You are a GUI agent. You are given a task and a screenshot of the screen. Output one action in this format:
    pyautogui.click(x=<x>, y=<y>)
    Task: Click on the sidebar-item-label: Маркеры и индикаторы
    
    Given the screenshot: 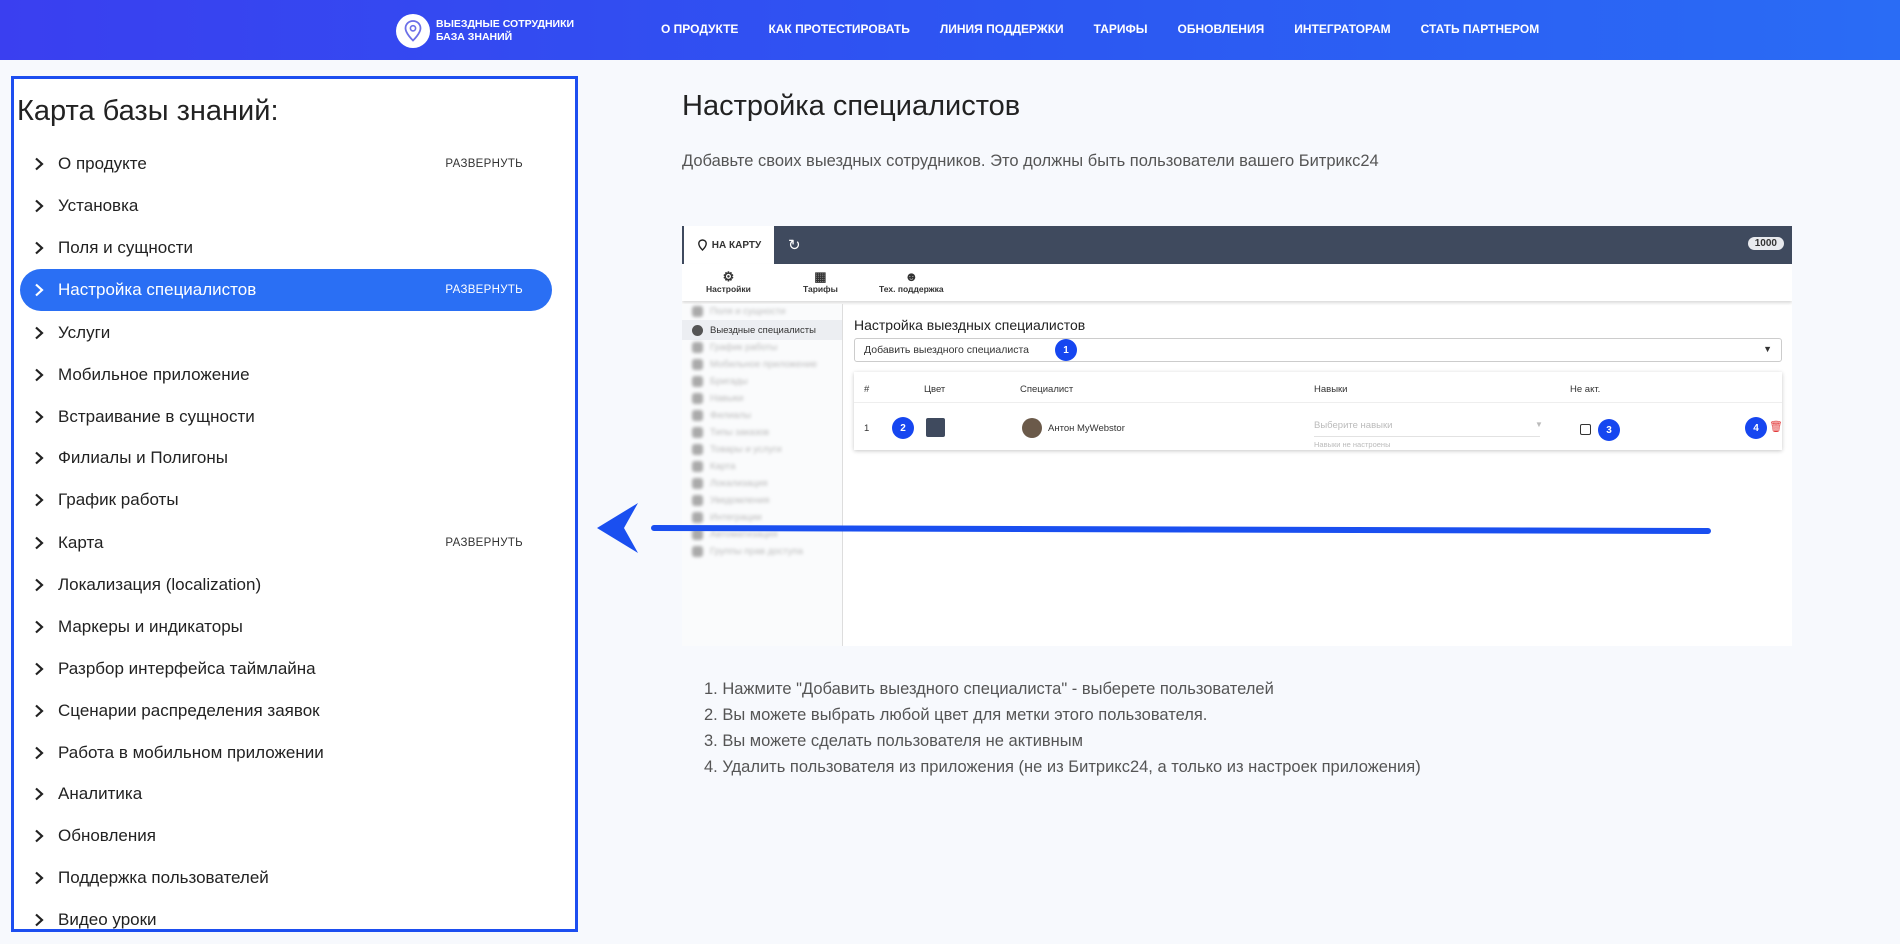 What is the action you would take?
    pyautogui.click(x=150, y=626)
    